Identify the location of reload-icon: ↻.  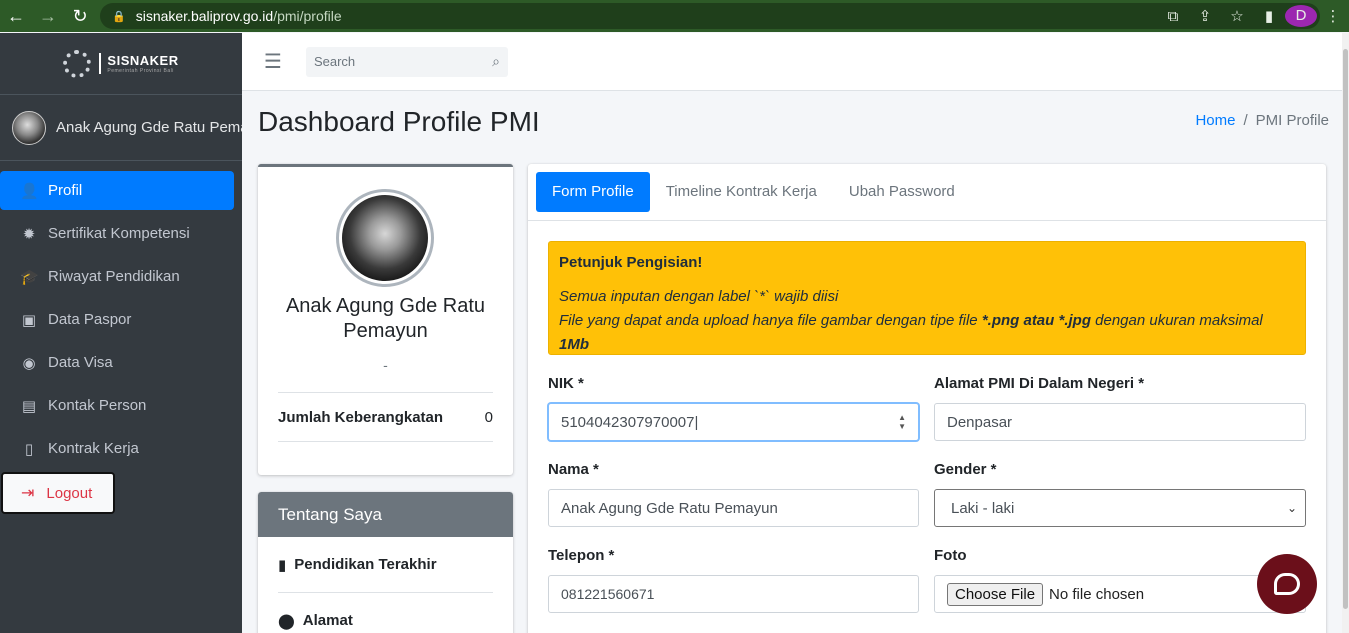
(80, 16).